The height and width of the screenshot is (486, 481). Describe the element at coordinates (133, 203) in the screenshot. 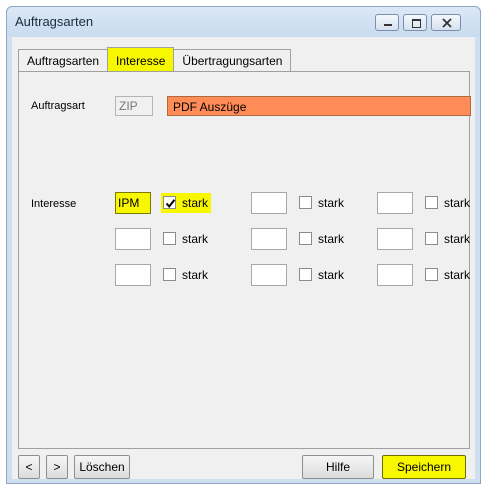

I see `interesse-field-1: IPM` at that location.